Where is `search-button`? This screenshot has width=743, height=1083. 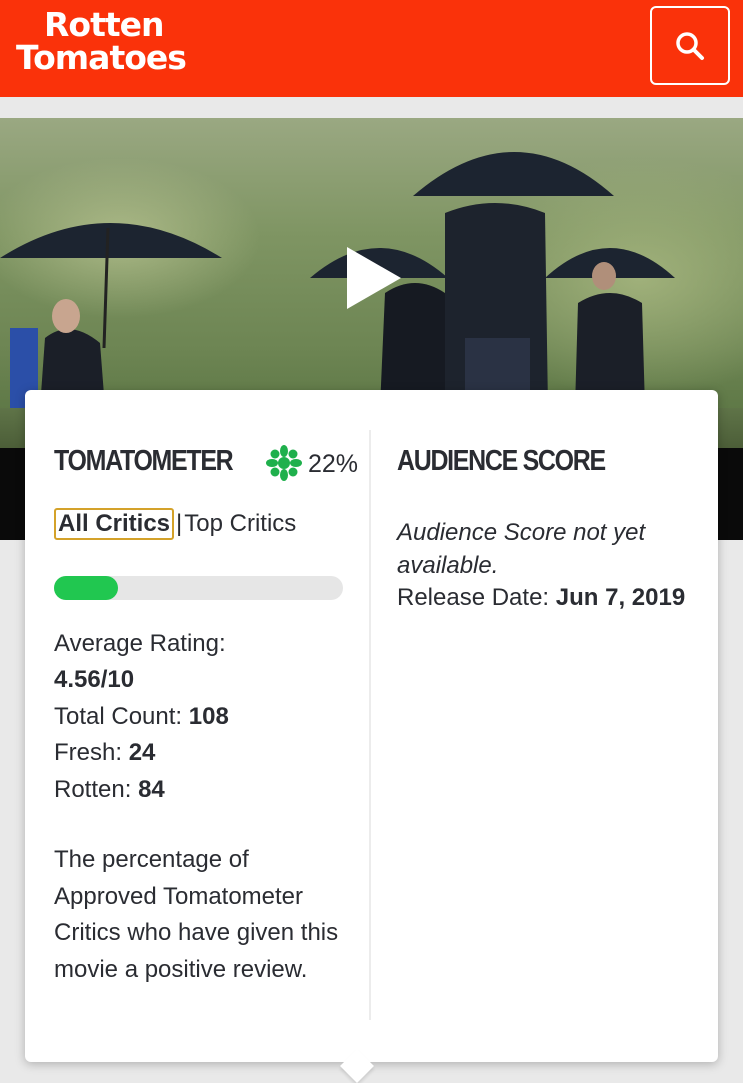 search-button is located at coordinates (690, 45).